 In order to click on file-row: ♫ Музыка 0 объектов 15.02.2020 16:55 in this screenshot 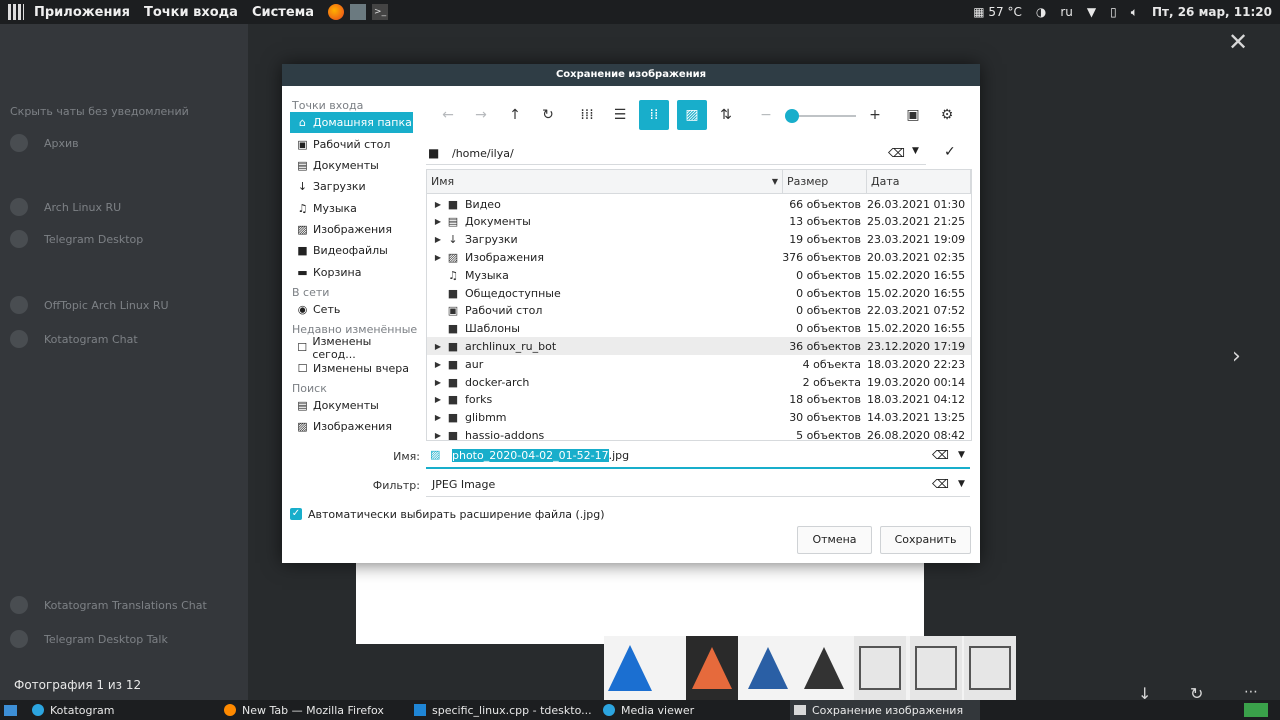, I will do `click(699, 275)`.